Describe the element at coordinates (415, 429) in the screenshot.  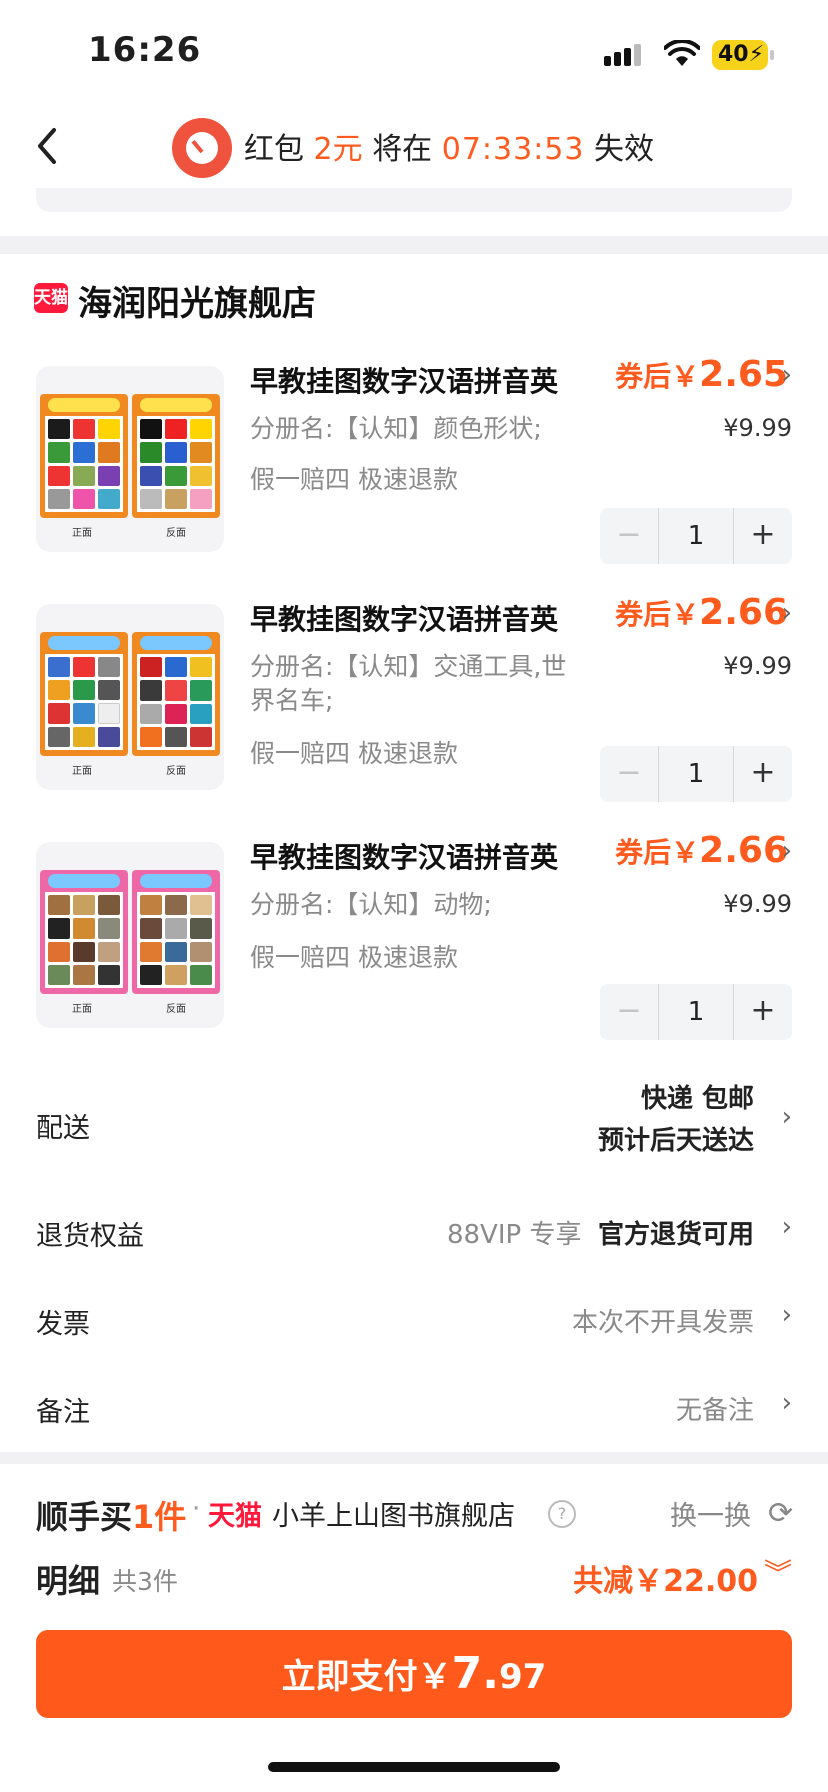
I see `product-spec: 分册名:【认知】颜色形状;` at that location.